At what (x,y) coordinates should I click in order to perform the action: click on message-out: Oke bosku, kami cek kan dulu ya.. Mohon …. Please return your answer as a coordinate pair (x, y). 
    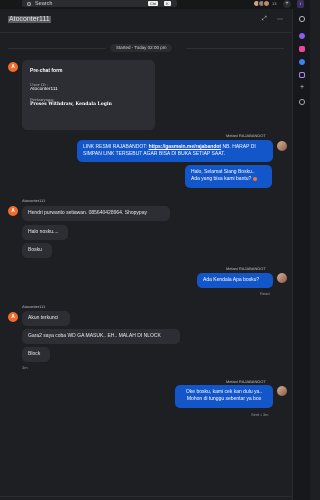
    Looking at the image, I should click on (224, 396).